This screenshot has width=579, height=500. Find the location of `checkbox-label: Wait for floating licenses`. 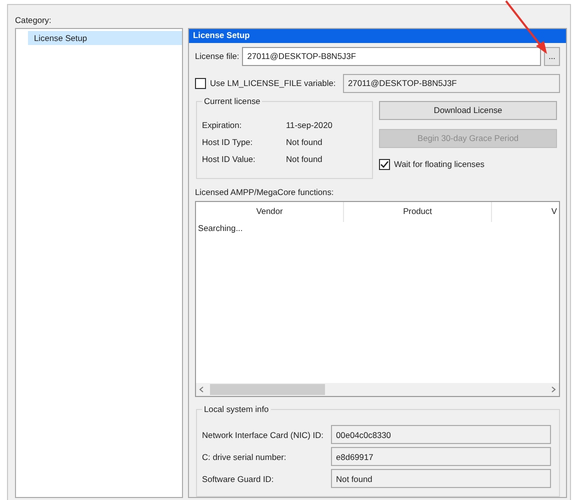

checkbox-label: Wait for floating licenses is located at coordinates (439, 164).